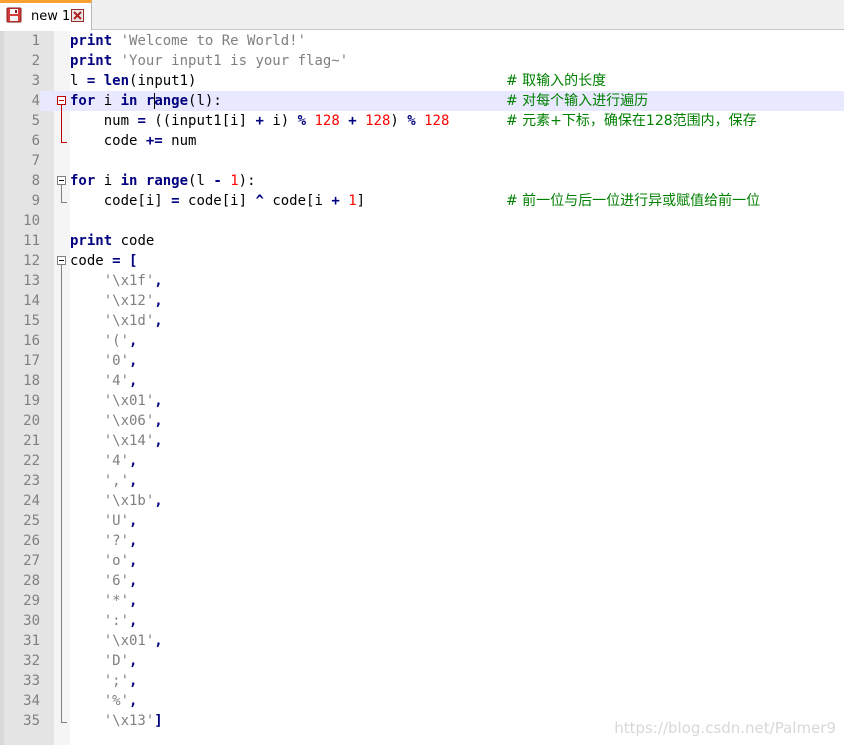 This screenshot has width=844, height=745. Describe the element at coordinates (424, 81) in the screenshot. I see `code-line: 3 l = len(input1) # 取输入的长度` at that location.